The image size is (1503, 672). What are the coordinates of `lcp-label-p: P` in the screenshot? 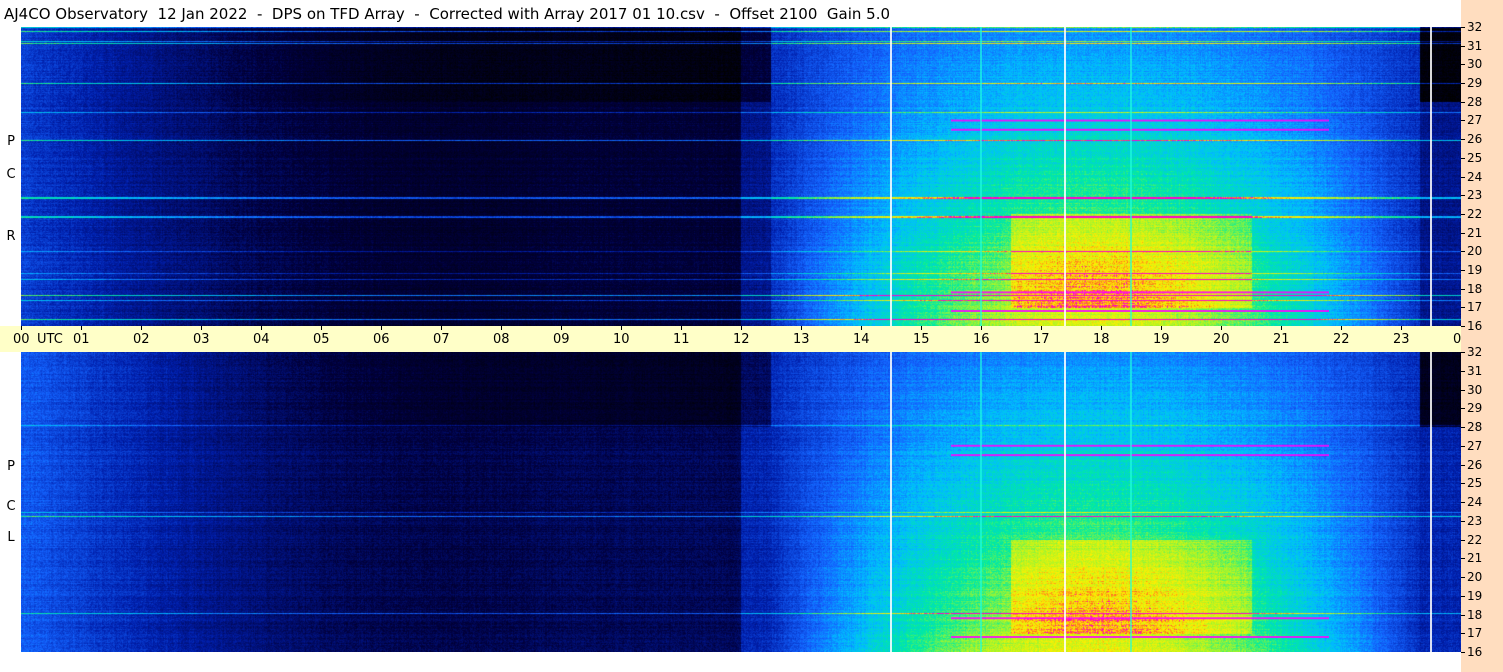 It's located at (11, 466).